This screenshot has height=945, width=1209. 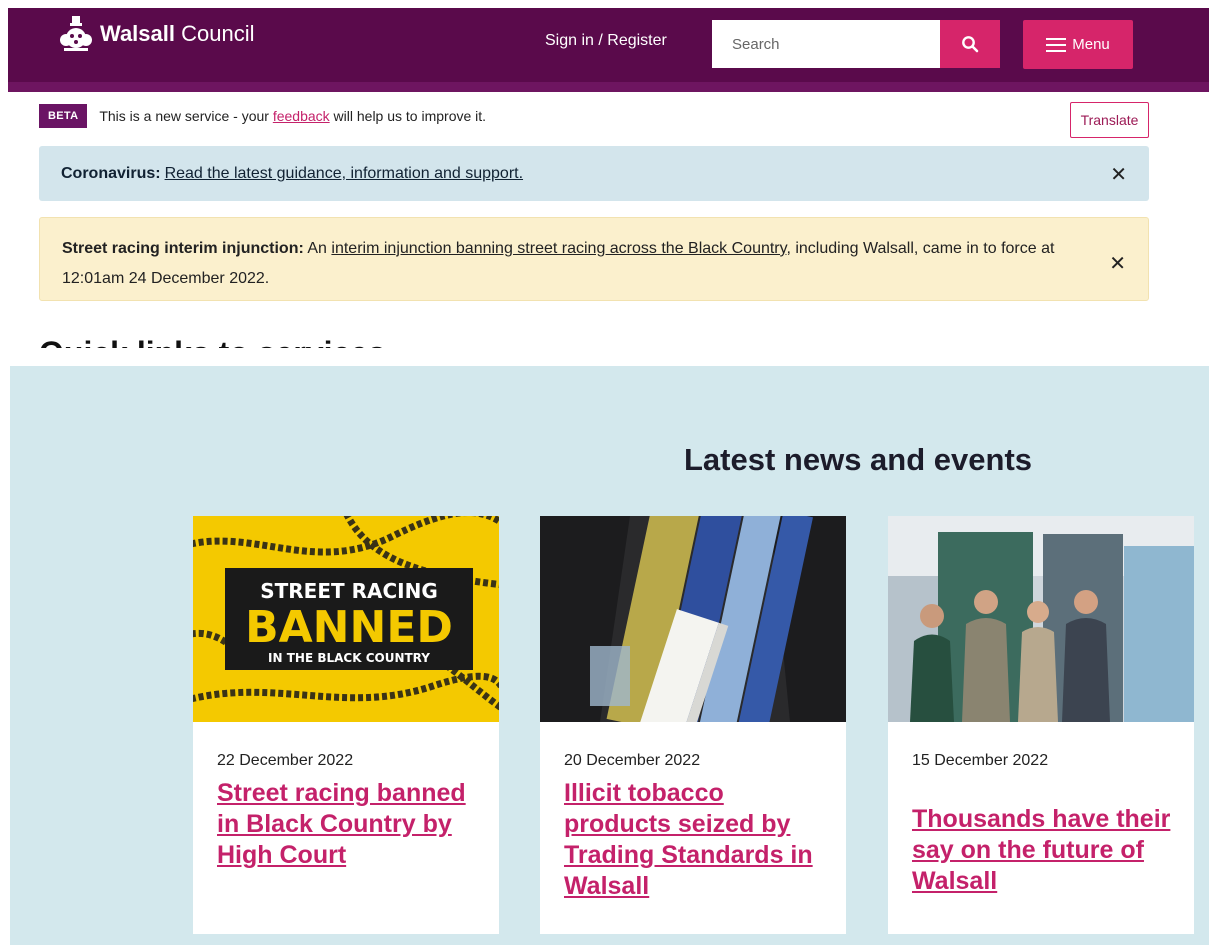 What do you see at coordinates (349, 627) in the screenshot?
I see `banner-line2: BANNED` at bounding box center [349, 627].